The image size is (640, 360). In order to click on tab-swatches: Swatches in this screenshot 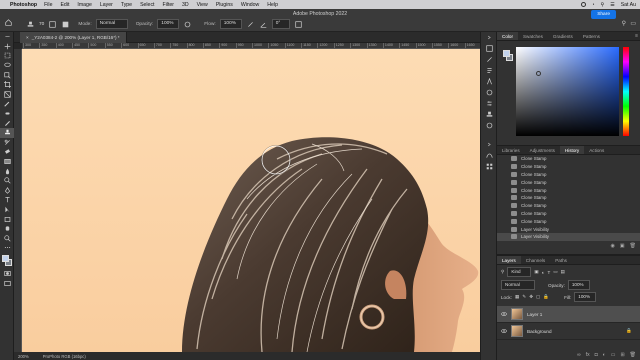, I will do `click(533, 36)`.